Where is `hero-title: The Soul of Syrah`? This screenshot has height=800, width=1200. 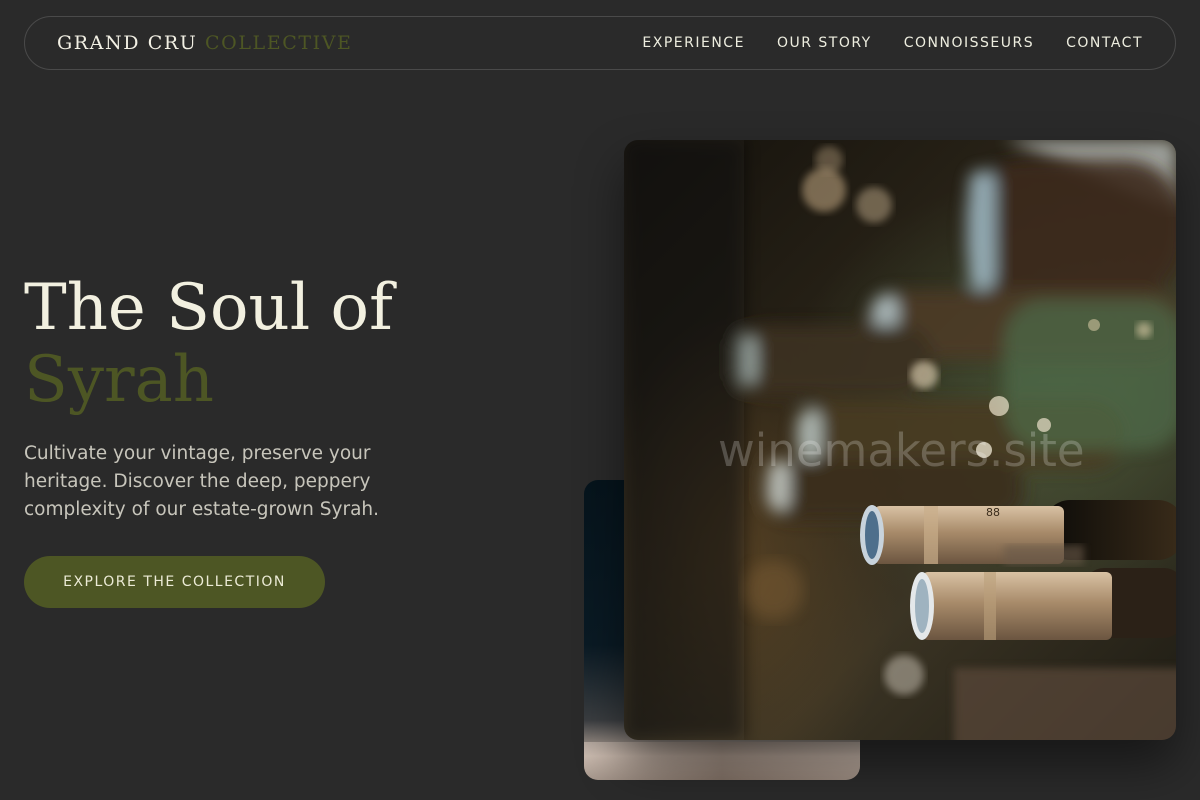 hero-title: The Soul of Syrah is located at coordinates (208, 344).